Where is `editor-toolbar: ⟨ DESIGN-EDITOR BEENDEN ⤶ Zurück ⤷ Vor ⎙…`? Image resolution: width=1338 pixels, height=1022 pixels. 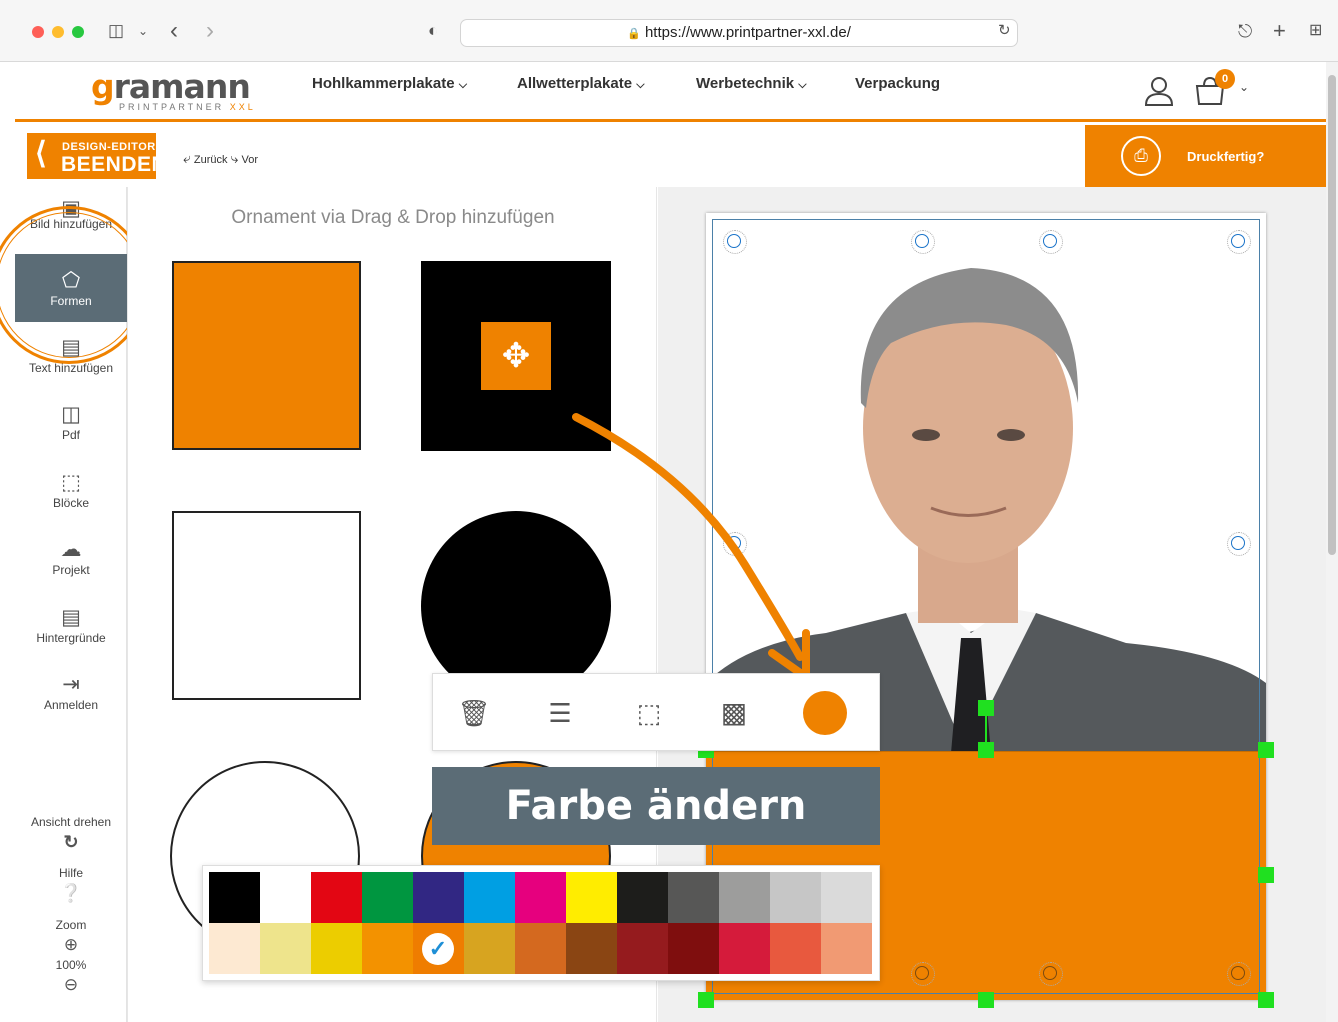 editor-toolbar: ⟨ DESIGN-EDITOR BEENDEN ⤶ Zurück ⤷ Vor ⎙… is located at coordinates (670, 156).